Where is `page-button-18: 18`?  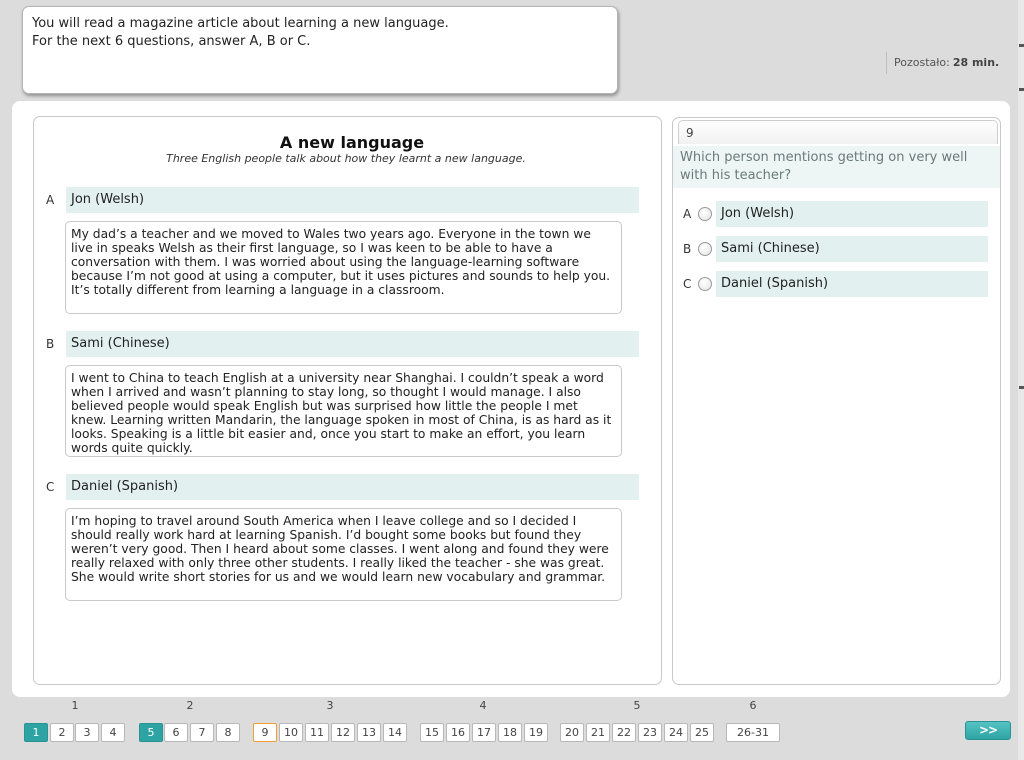
page-button-18: 18 is located at coordinates (510, 732).